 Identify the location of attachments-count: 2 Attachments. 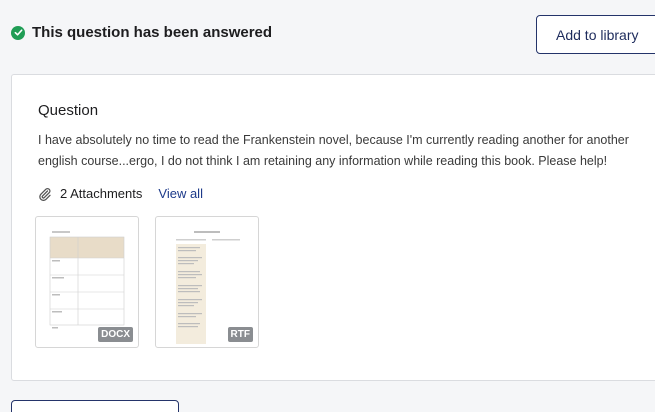
(101, 193).